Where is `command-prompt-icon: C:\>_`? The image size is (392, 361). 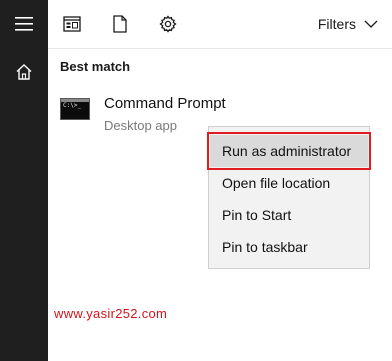
command-prompt-icon: C:\>_ is located at coordinates (75, 109).